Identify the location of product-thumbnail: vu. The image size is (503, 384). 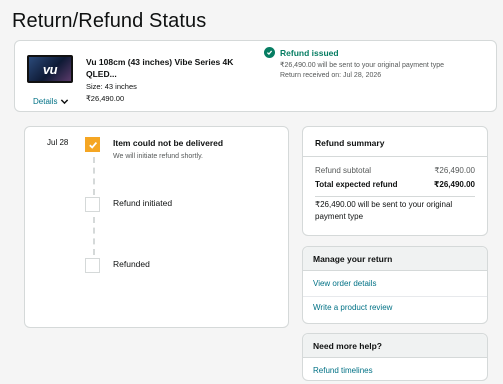
(50, 69).